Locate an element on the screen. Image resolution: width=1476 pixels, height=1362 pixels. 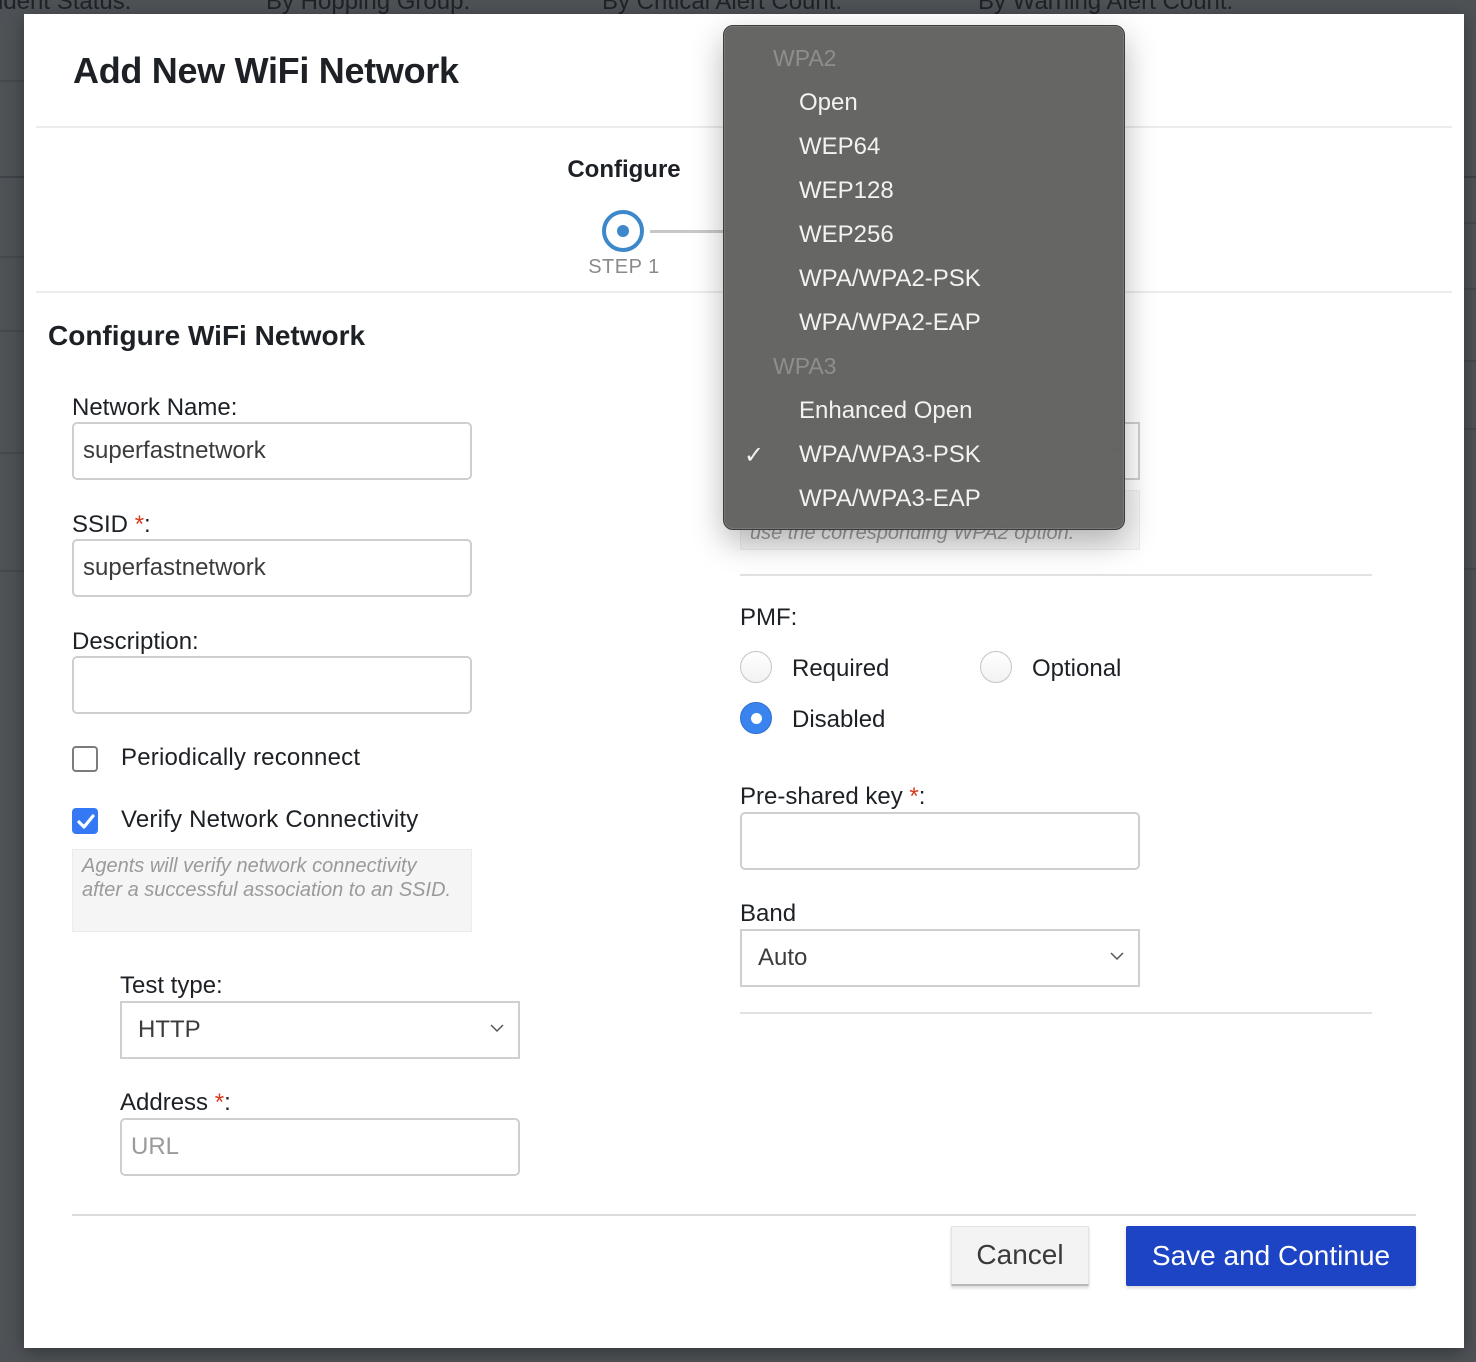
address-label-text: Address is located at coordinates (164, 1102).